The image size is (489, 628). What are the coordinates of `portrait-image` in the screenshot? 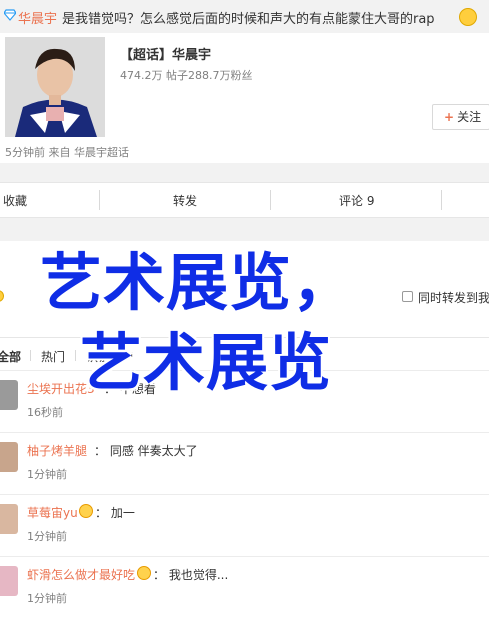 It's located at (55, 87).